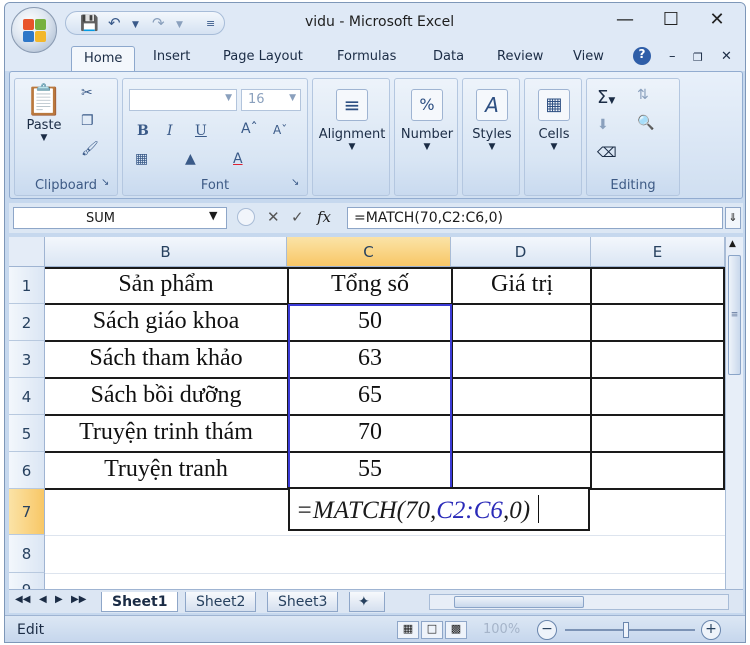 The height and width of the screenshot is (645, 750). I want to click on styles-button: A Styles ▼, so click(492, 120).